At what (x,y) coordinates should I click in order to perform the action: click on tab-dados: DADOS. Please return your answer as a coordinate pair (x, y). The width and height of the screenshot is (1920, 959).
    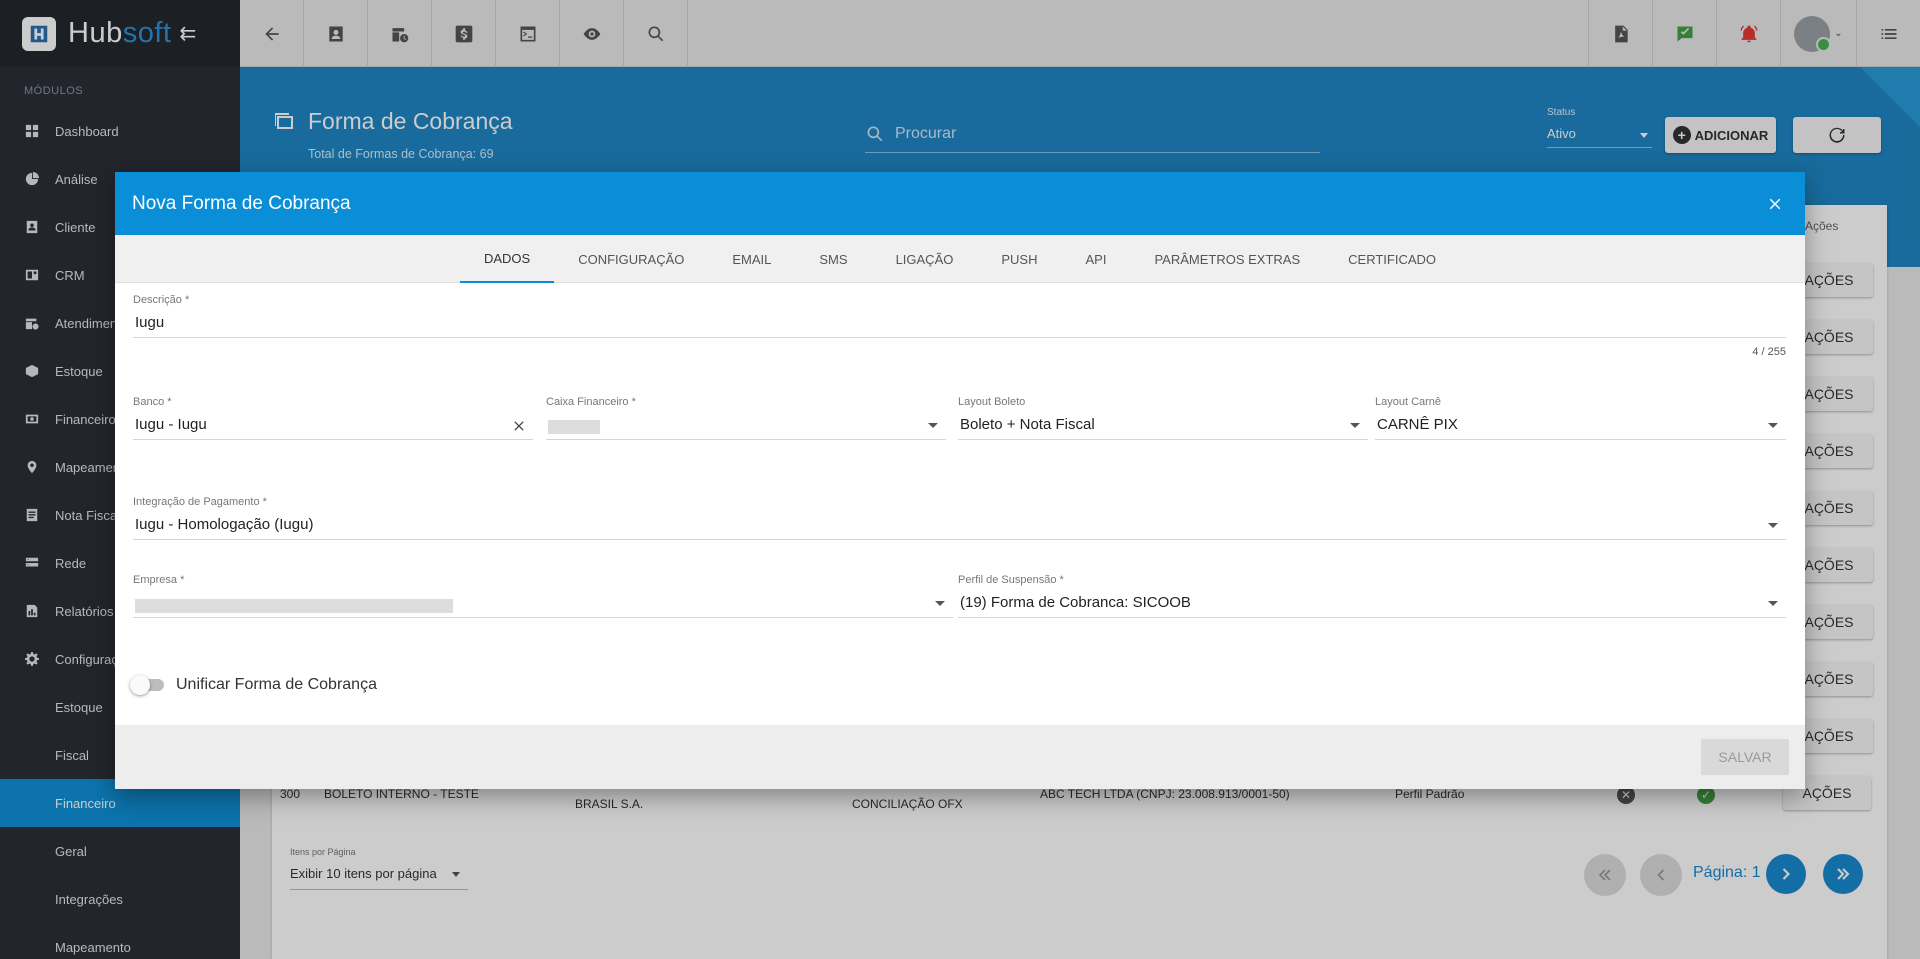
    Looking at the image, I should click on (507, 259).